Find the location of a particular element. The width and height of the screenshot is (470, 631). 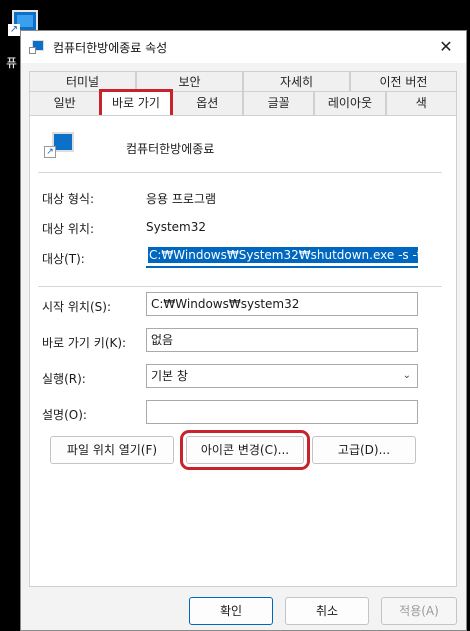

hotkey-label: 바로 가기 키(K): is located at coordinates (84, 343).